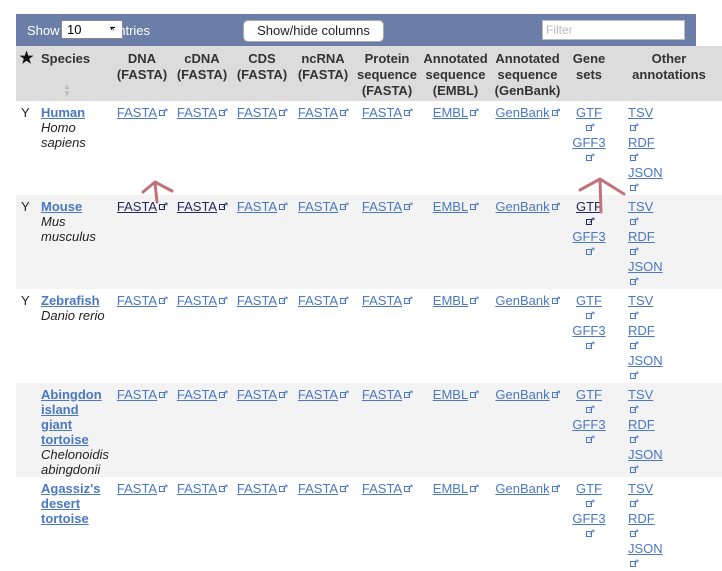 Image resolution: width=722 pixels, height=571 pixels. What do you see at coordinates (202, 73) in the screenshot?
I see `cdna-column-header: cDNA (FASTA)` at bounding box center [202, 73].